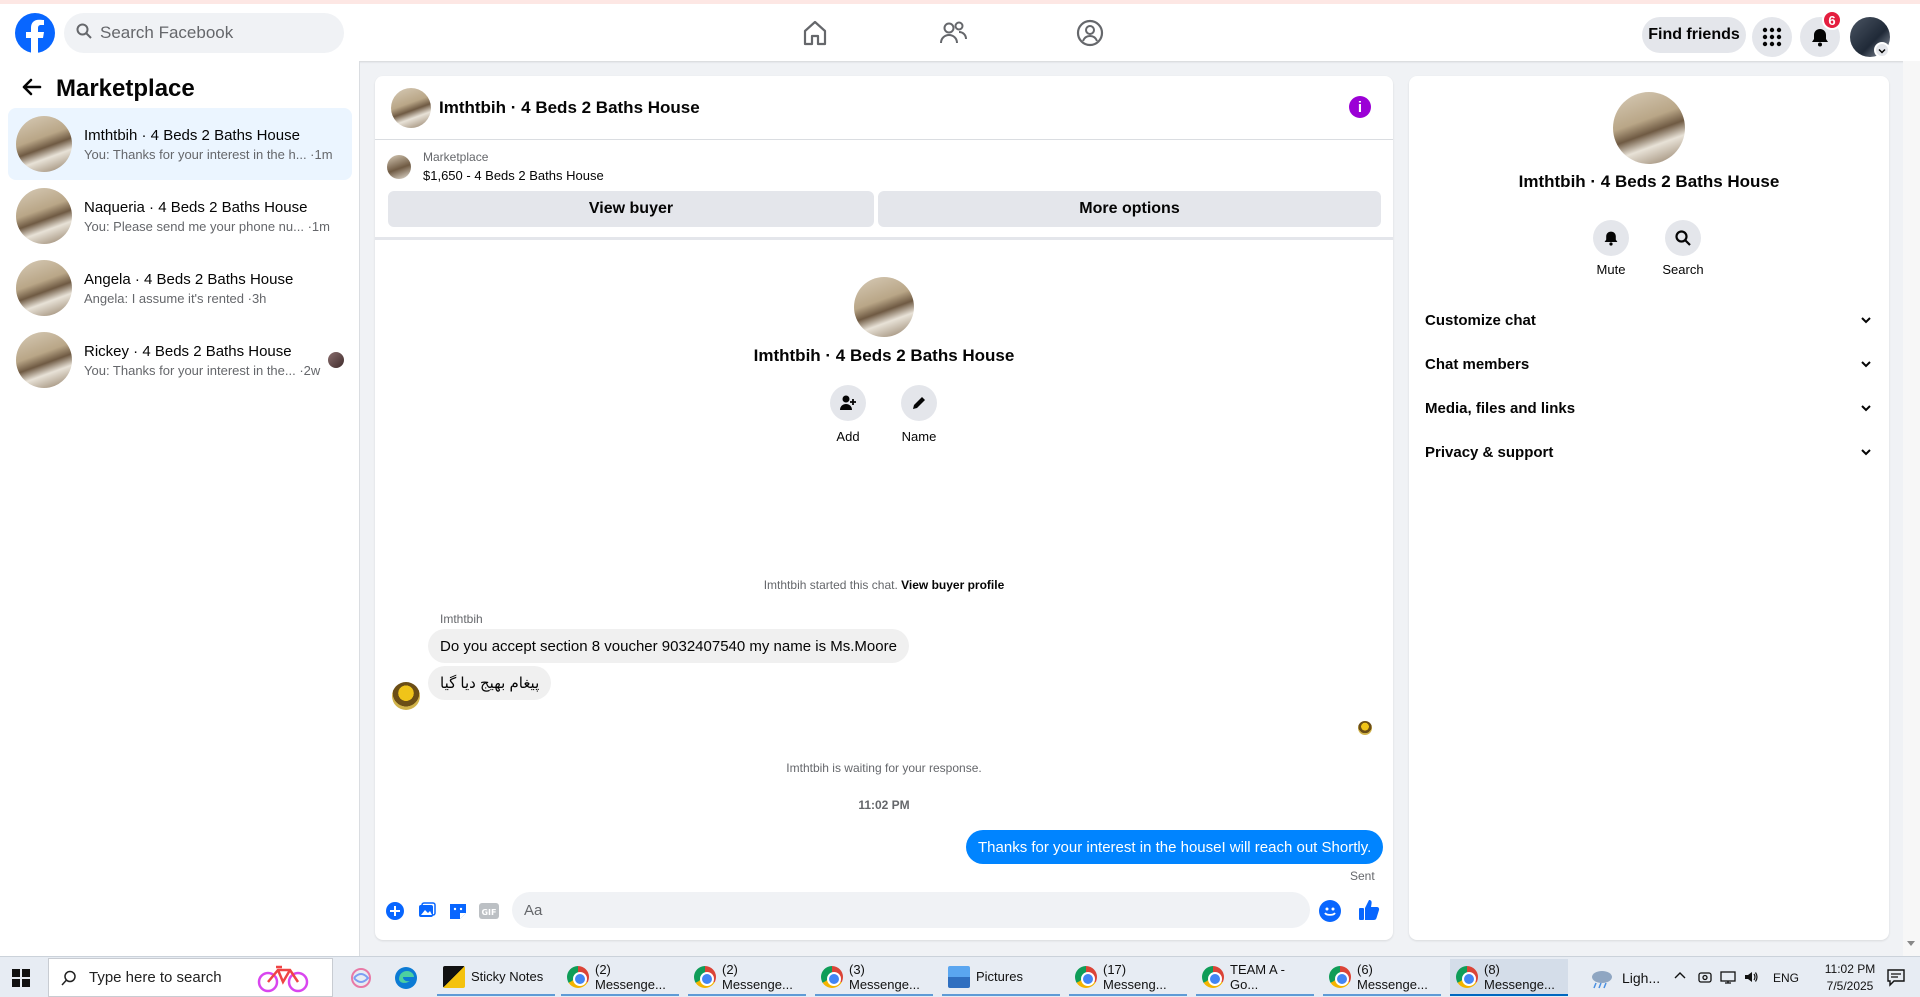  I want to click on chat-header: Imthtbih · 4 Beds 2 Baths House, so click(884, 108).